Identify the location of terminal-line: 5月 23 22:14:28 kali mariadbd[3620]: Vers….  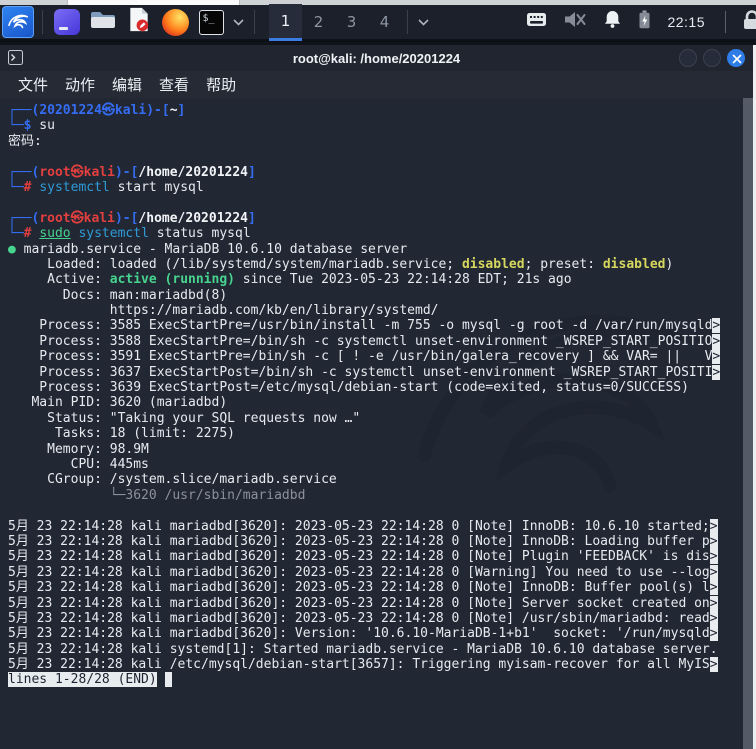
(363, 634).